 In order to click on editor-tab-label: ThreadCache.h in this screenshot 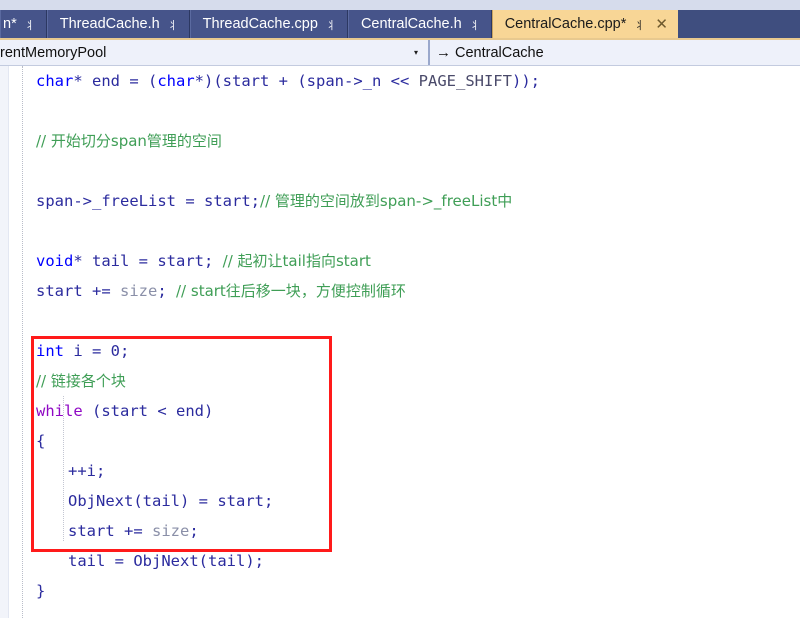, I will do `click(109, 24)`.